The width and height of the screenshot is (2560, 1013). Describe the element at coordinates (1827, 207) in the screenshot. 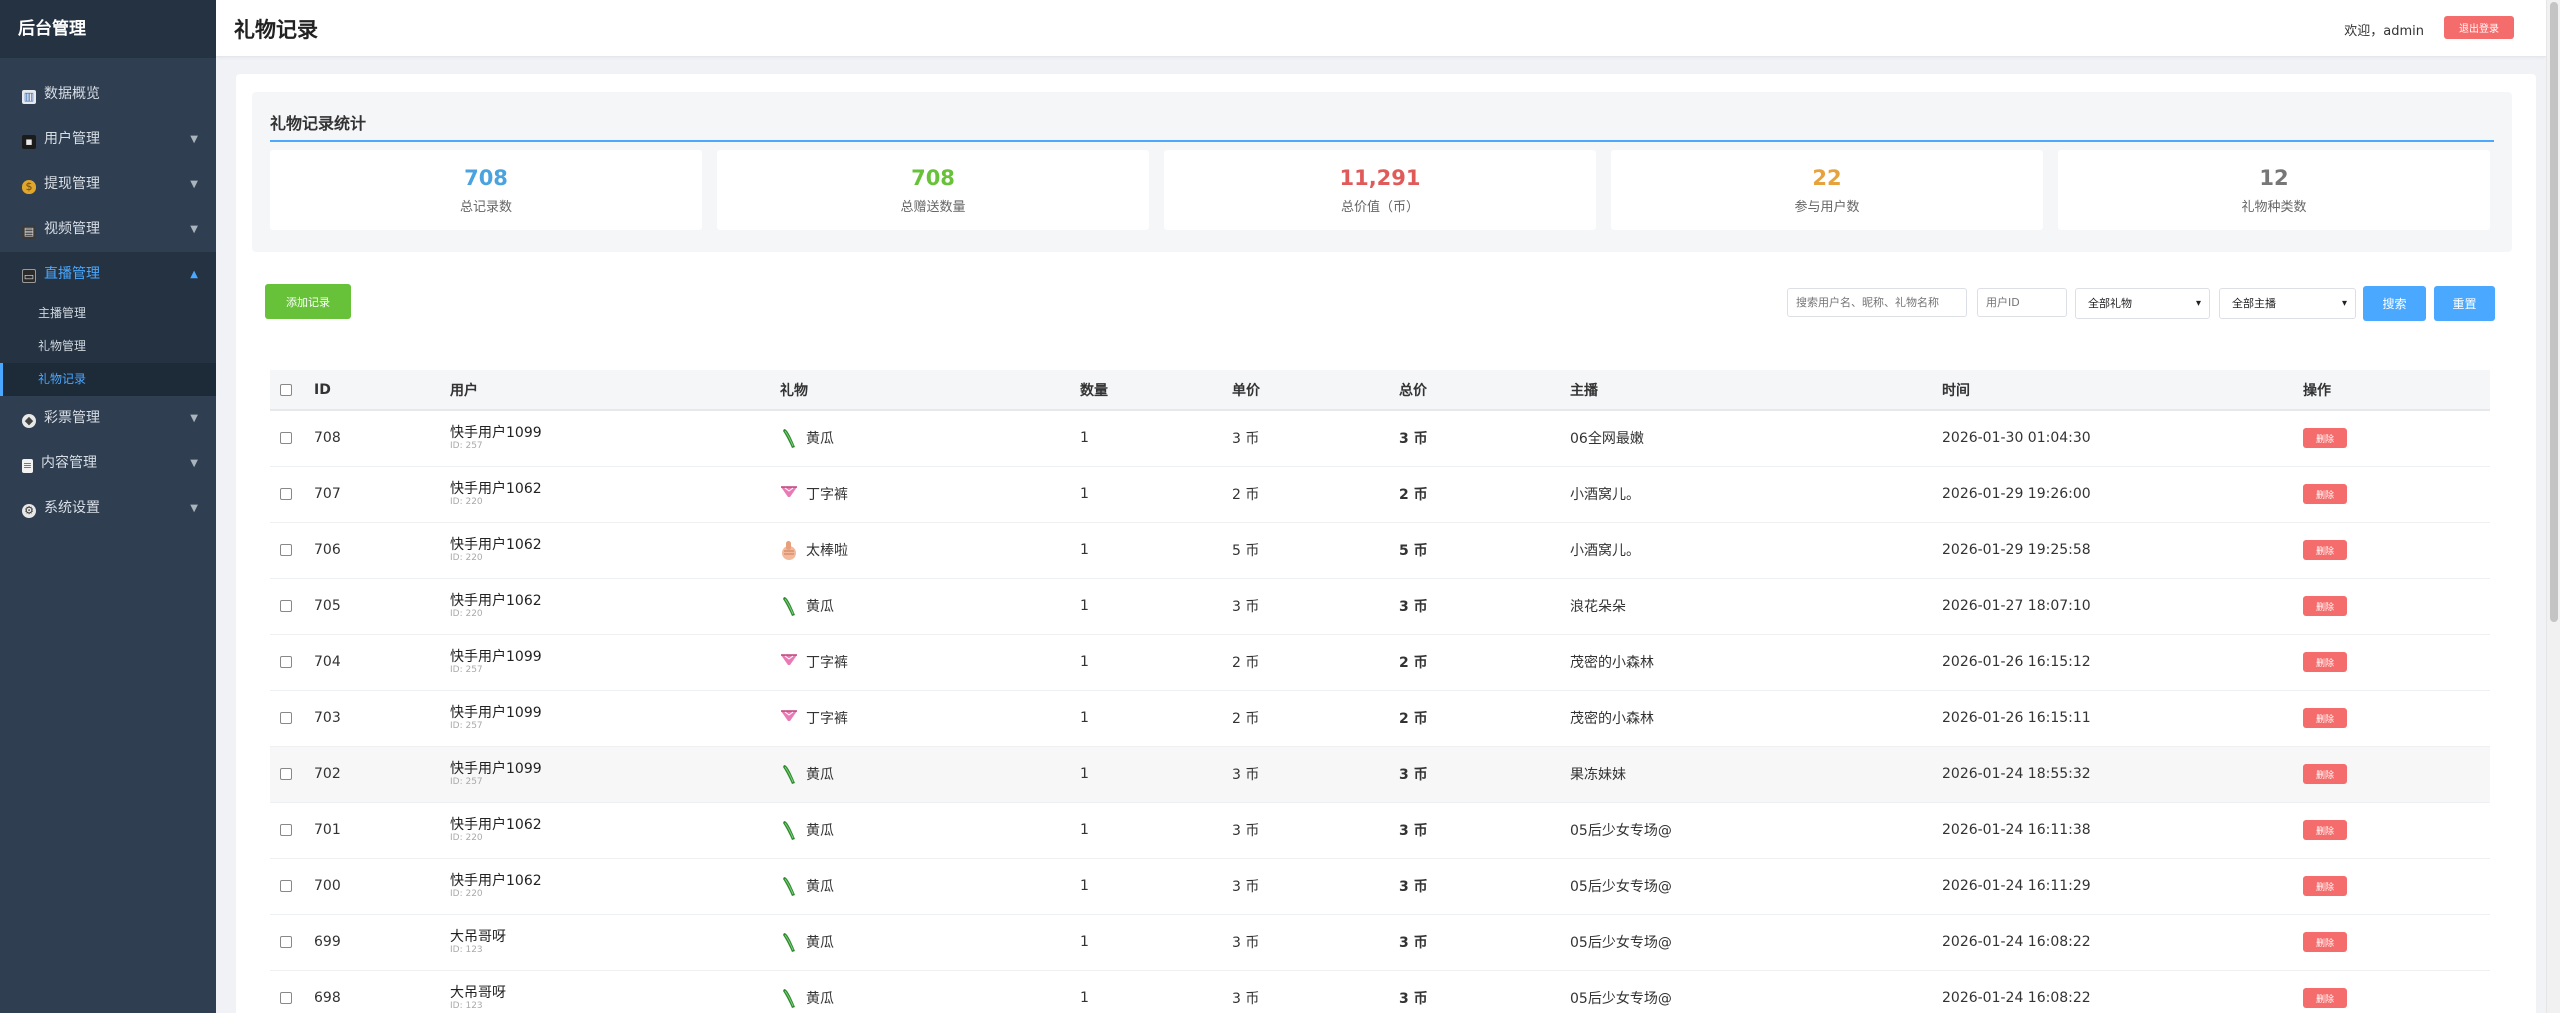

I see `stat-label: 参与用户数` at that location.